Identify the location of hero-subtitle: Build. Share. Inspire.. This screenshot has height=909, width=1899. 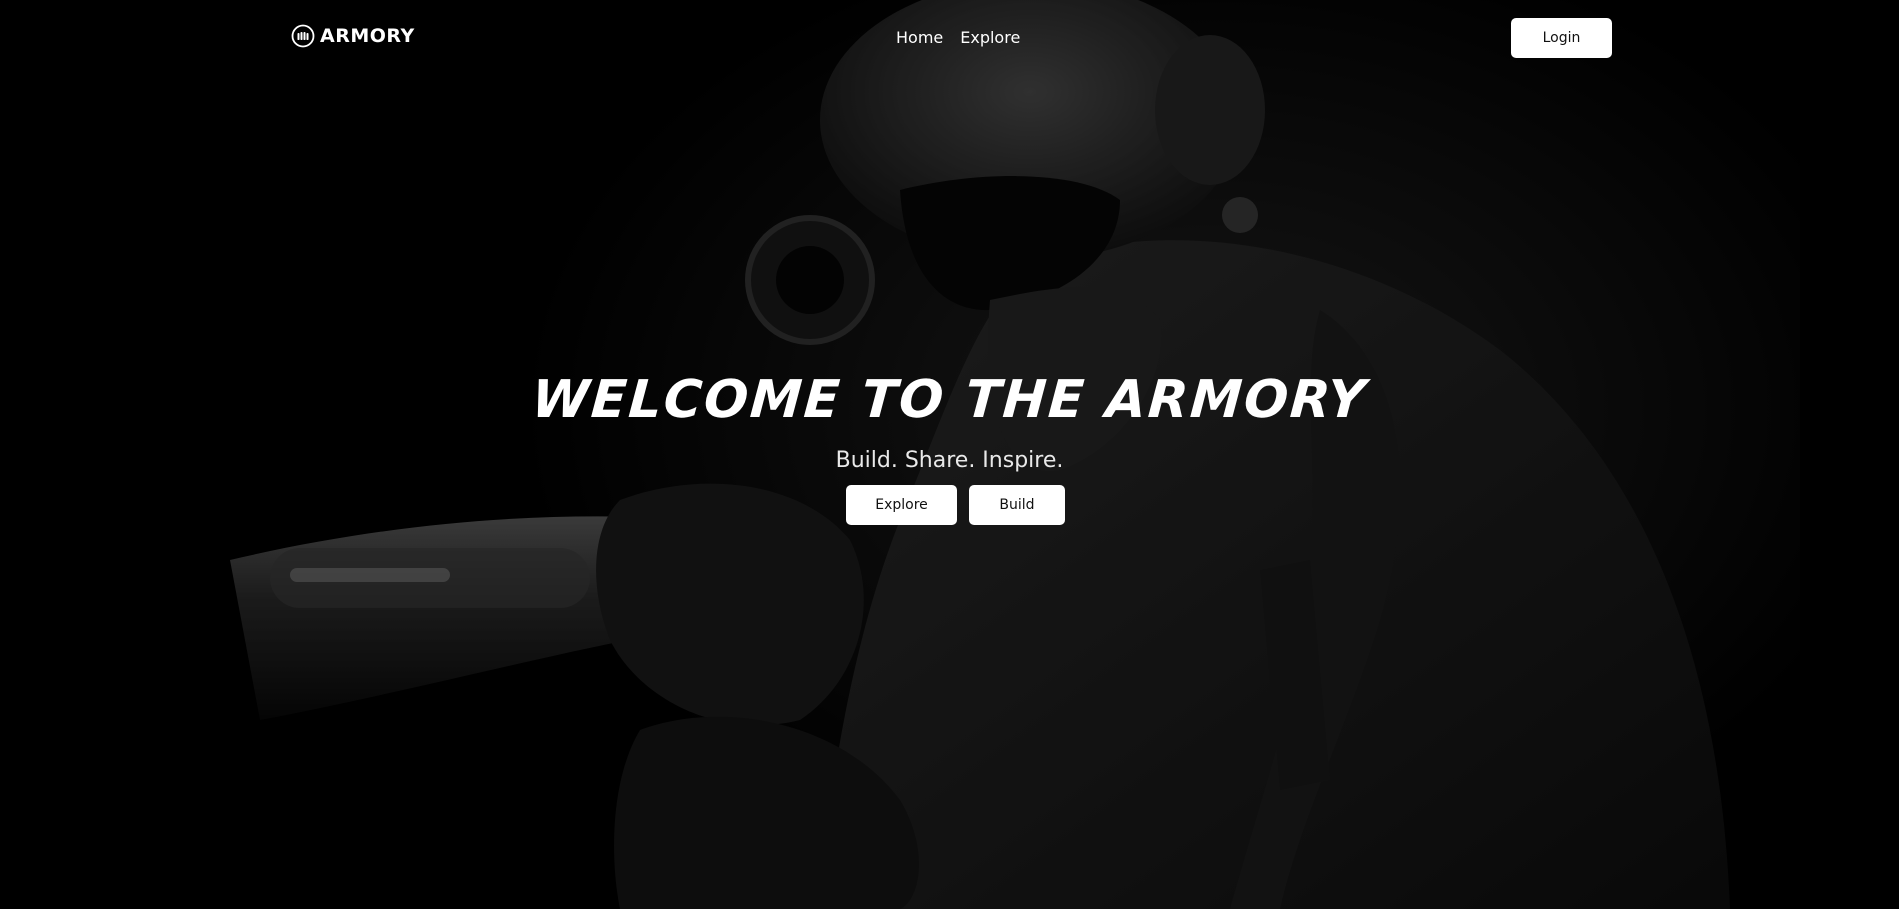
(949, 460).